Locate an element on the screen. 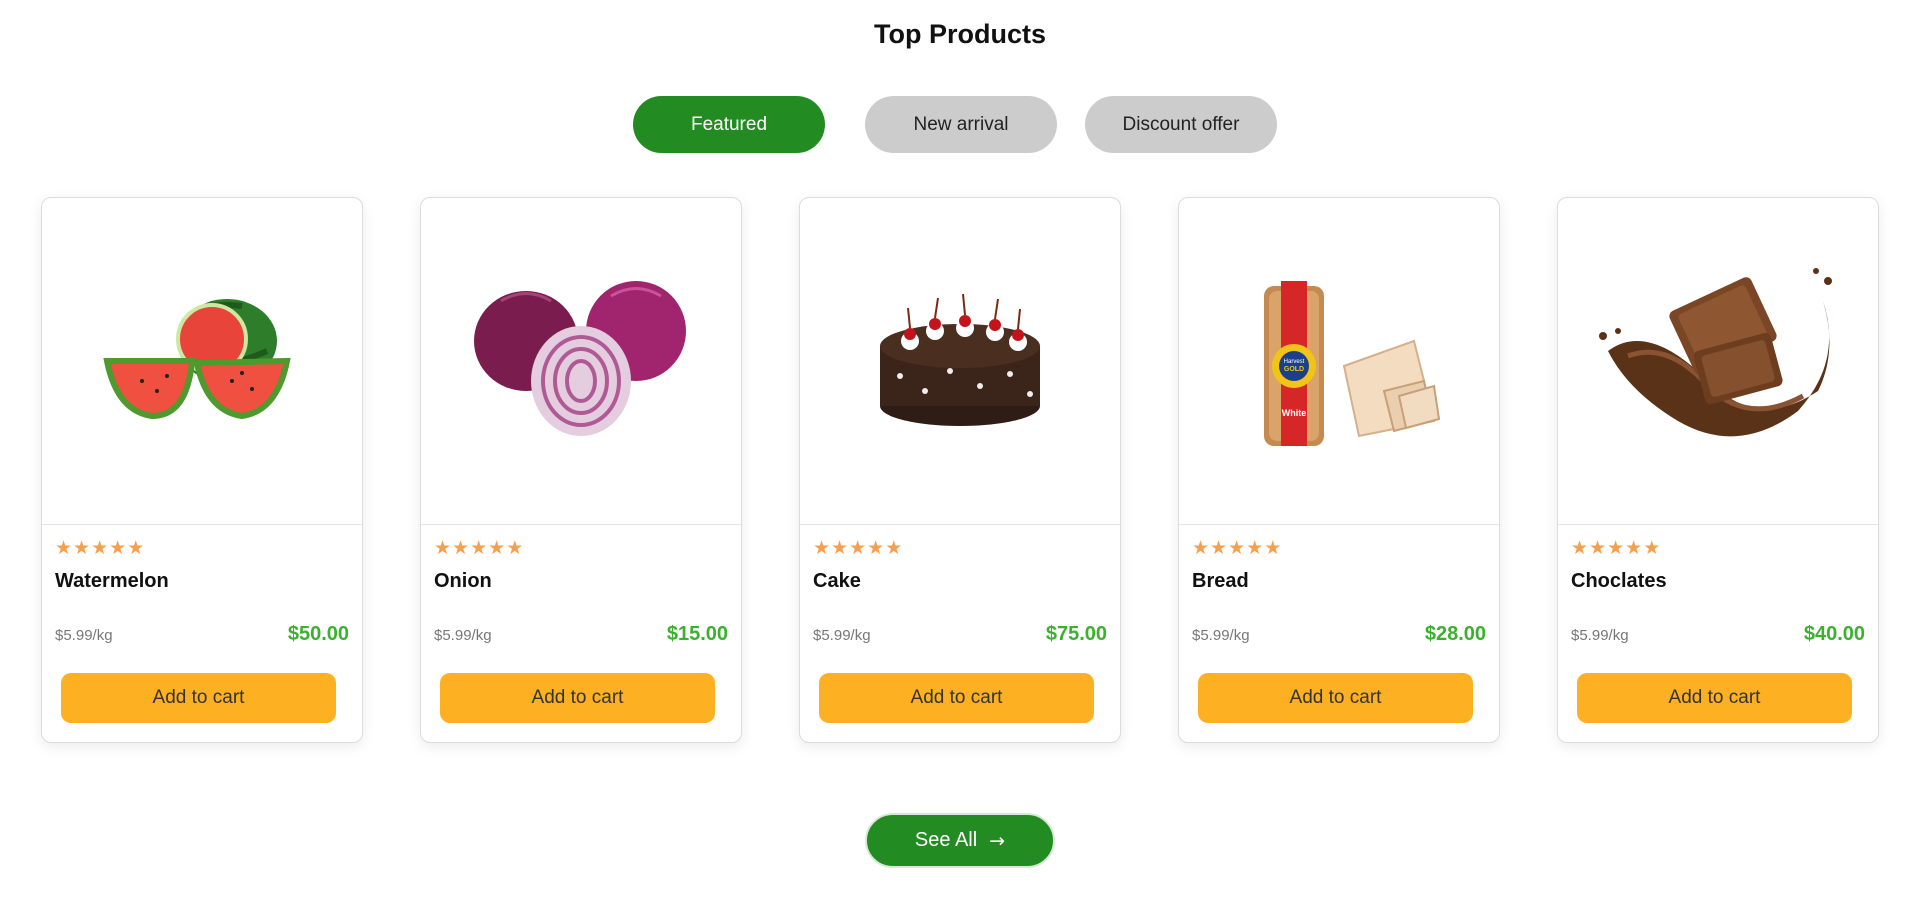 Image resolution: width=1920 pixels, height=917 pixels. section-title: Top Products is located at coordinates (960, 34).